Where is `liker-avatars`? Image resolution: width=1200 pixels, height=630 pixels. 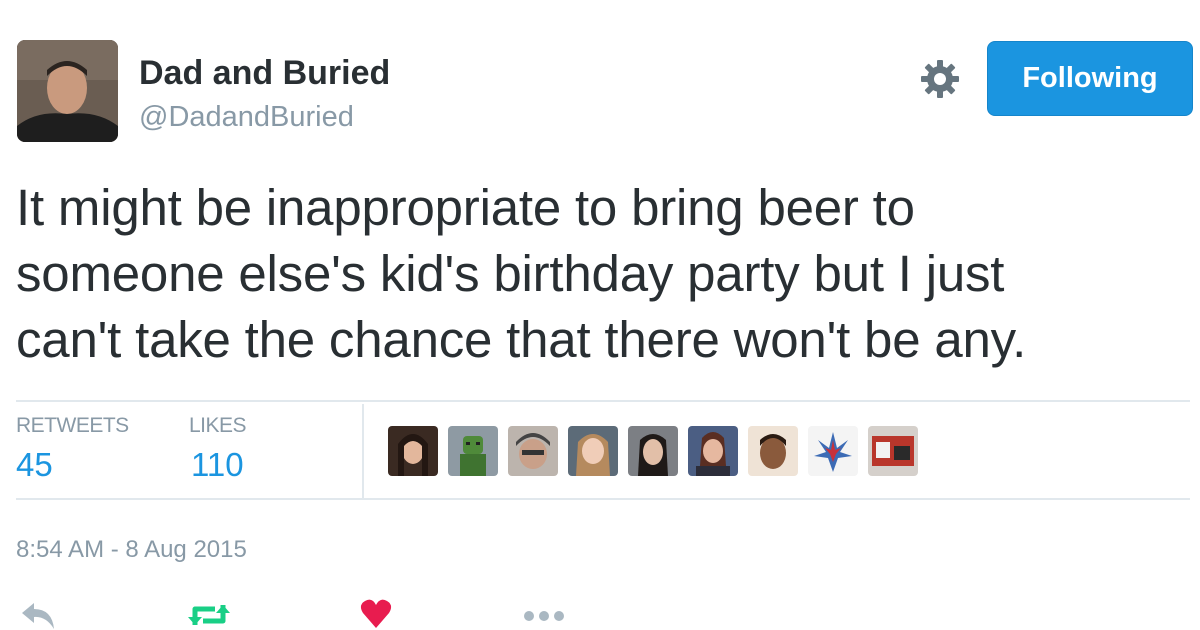
liker-avatars is located at coordinates (653, 451).